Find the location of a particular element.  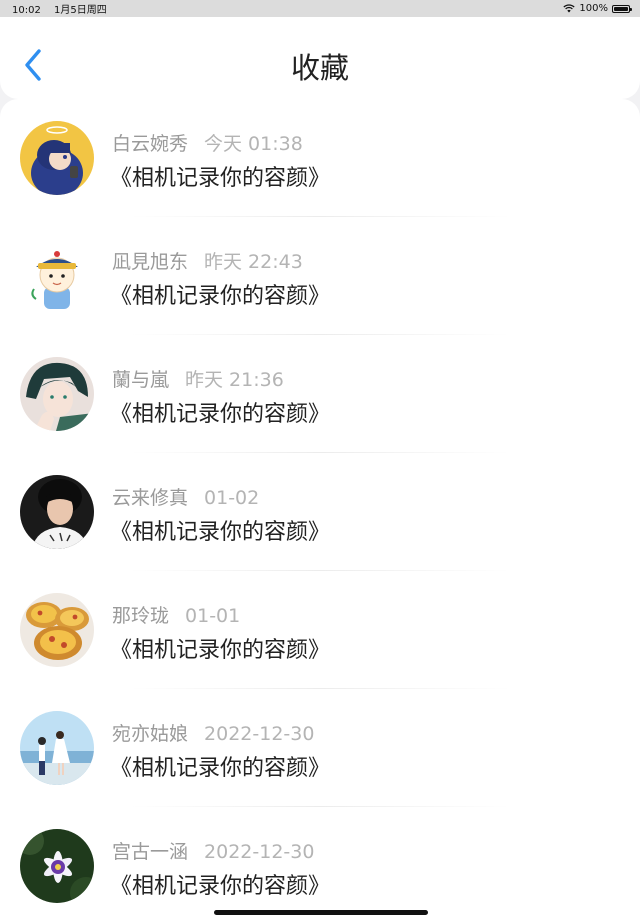

status-left: 10:02 1月5日周四 is located at coordinates (64, 8).